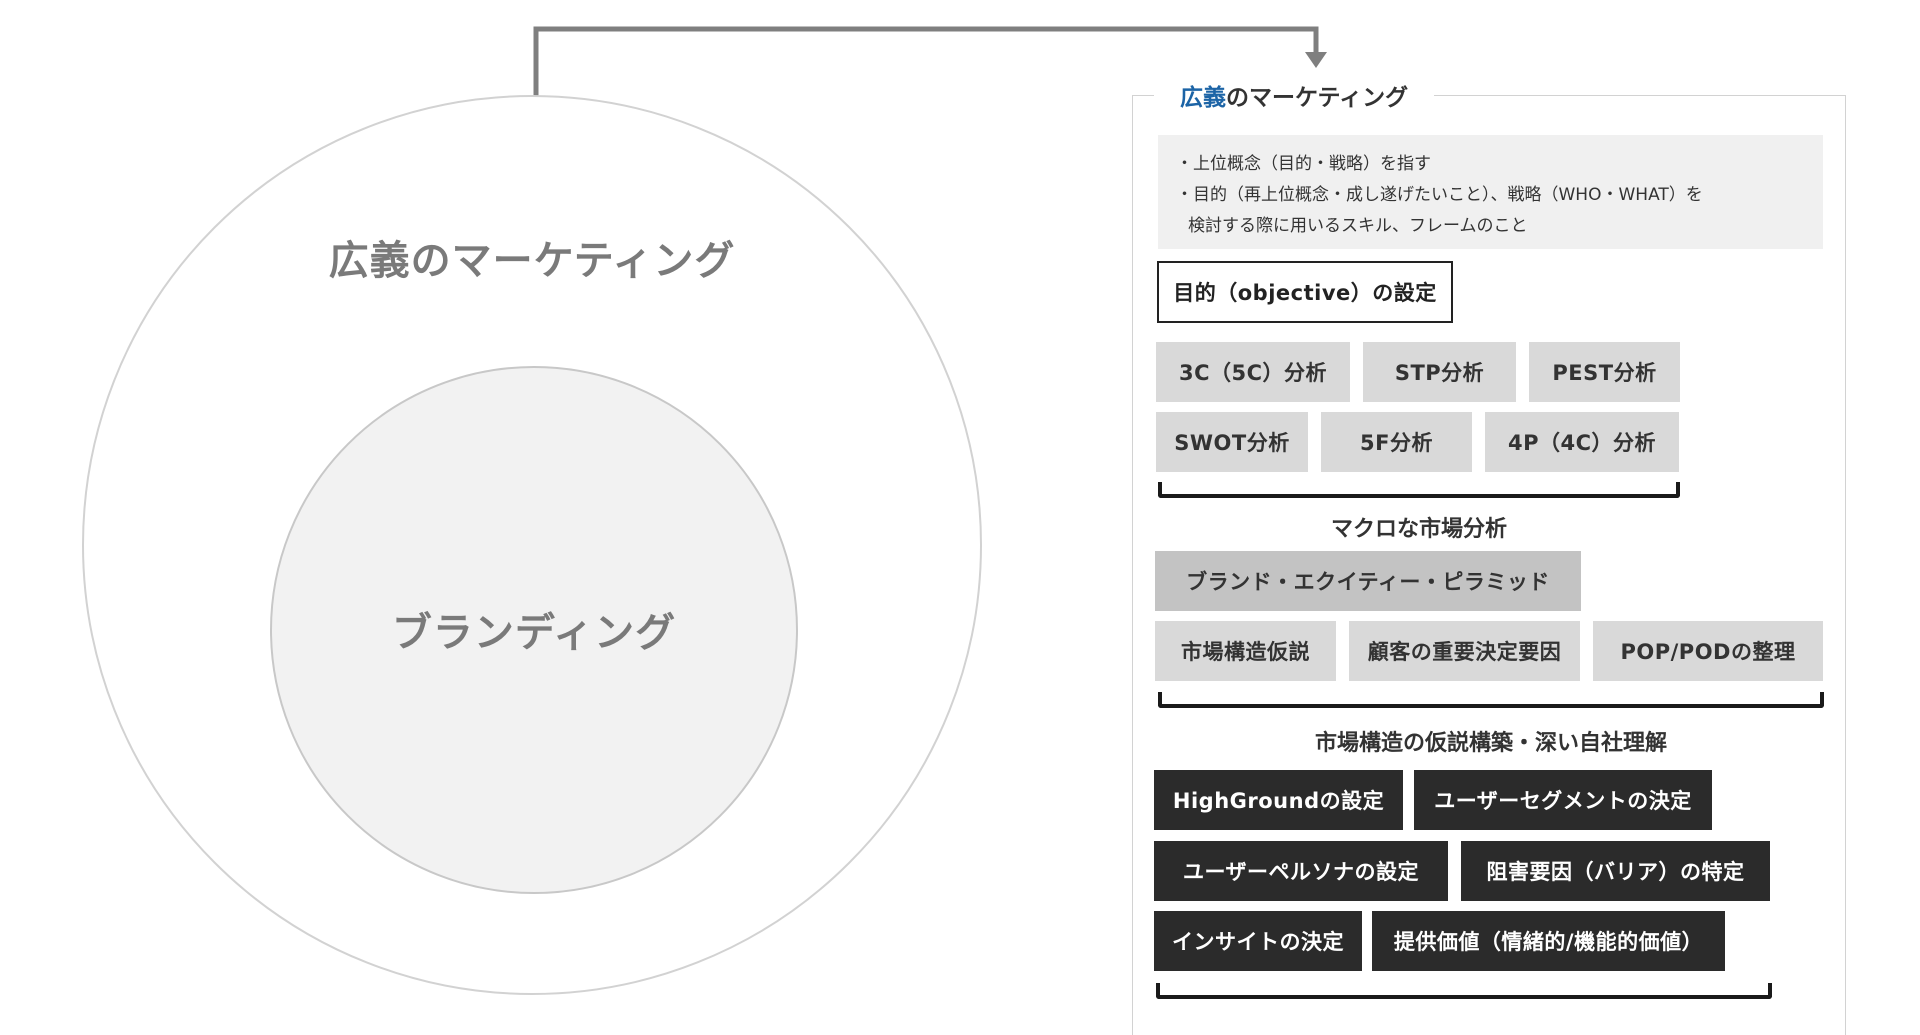 The height and width of the screenshot is (1035, 1920). Describe the element at coordinates (1490, 743) in the screenshot. I see `group2-caption: 市場構造の仮説構築・深い自社理解` at that location.